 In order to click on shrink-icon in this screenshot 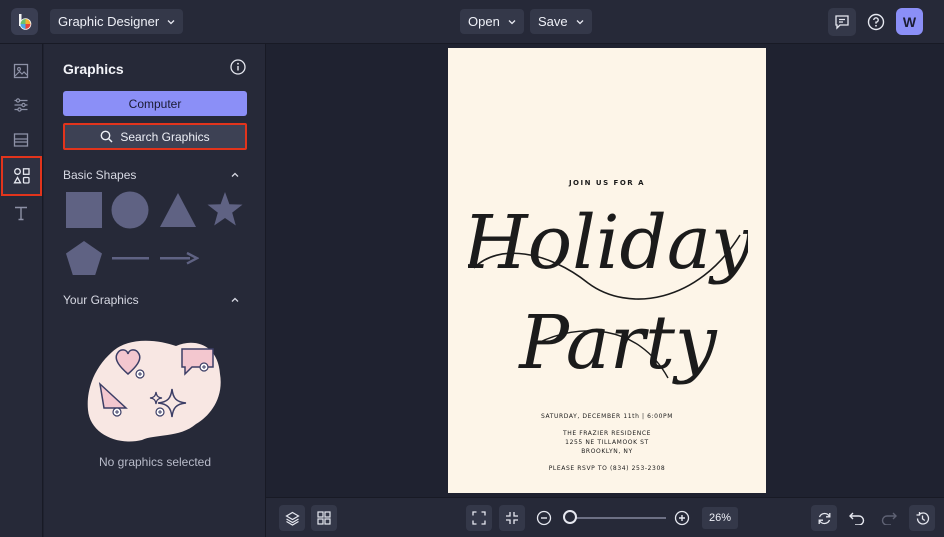, I will do `click(512, 518)`.